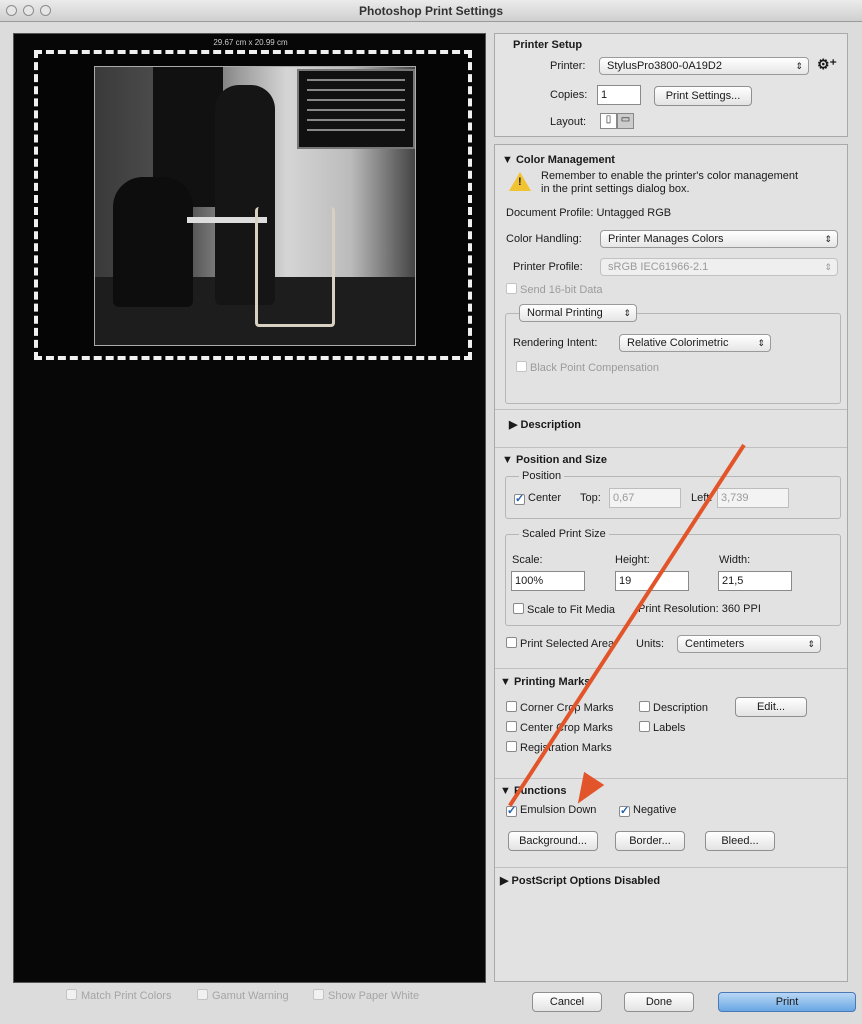  Describe the element at coordinates (755, 581) in the screenshot. I see `width-field: 21,5` at that location.